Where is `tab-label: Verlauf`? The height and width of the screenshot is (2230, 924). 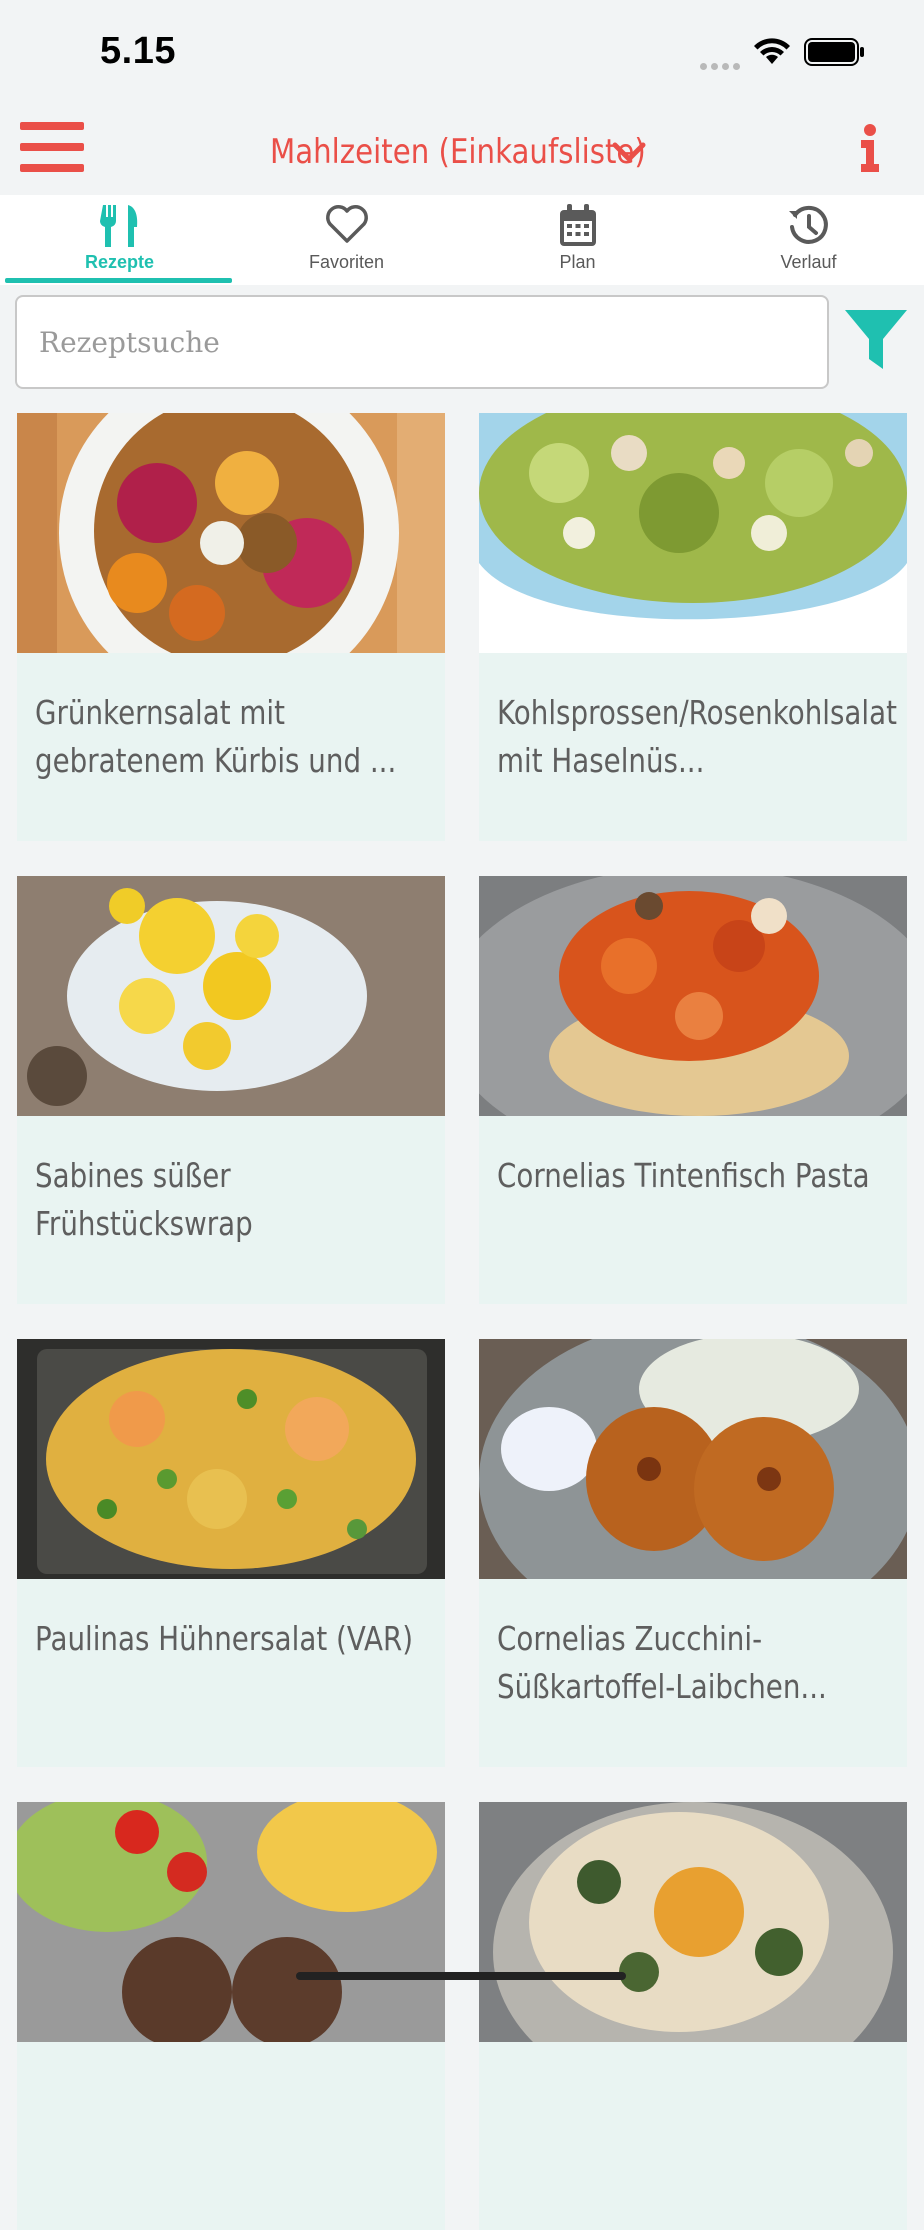
tab-label: Verlauf is located at coordinates (808, 262).